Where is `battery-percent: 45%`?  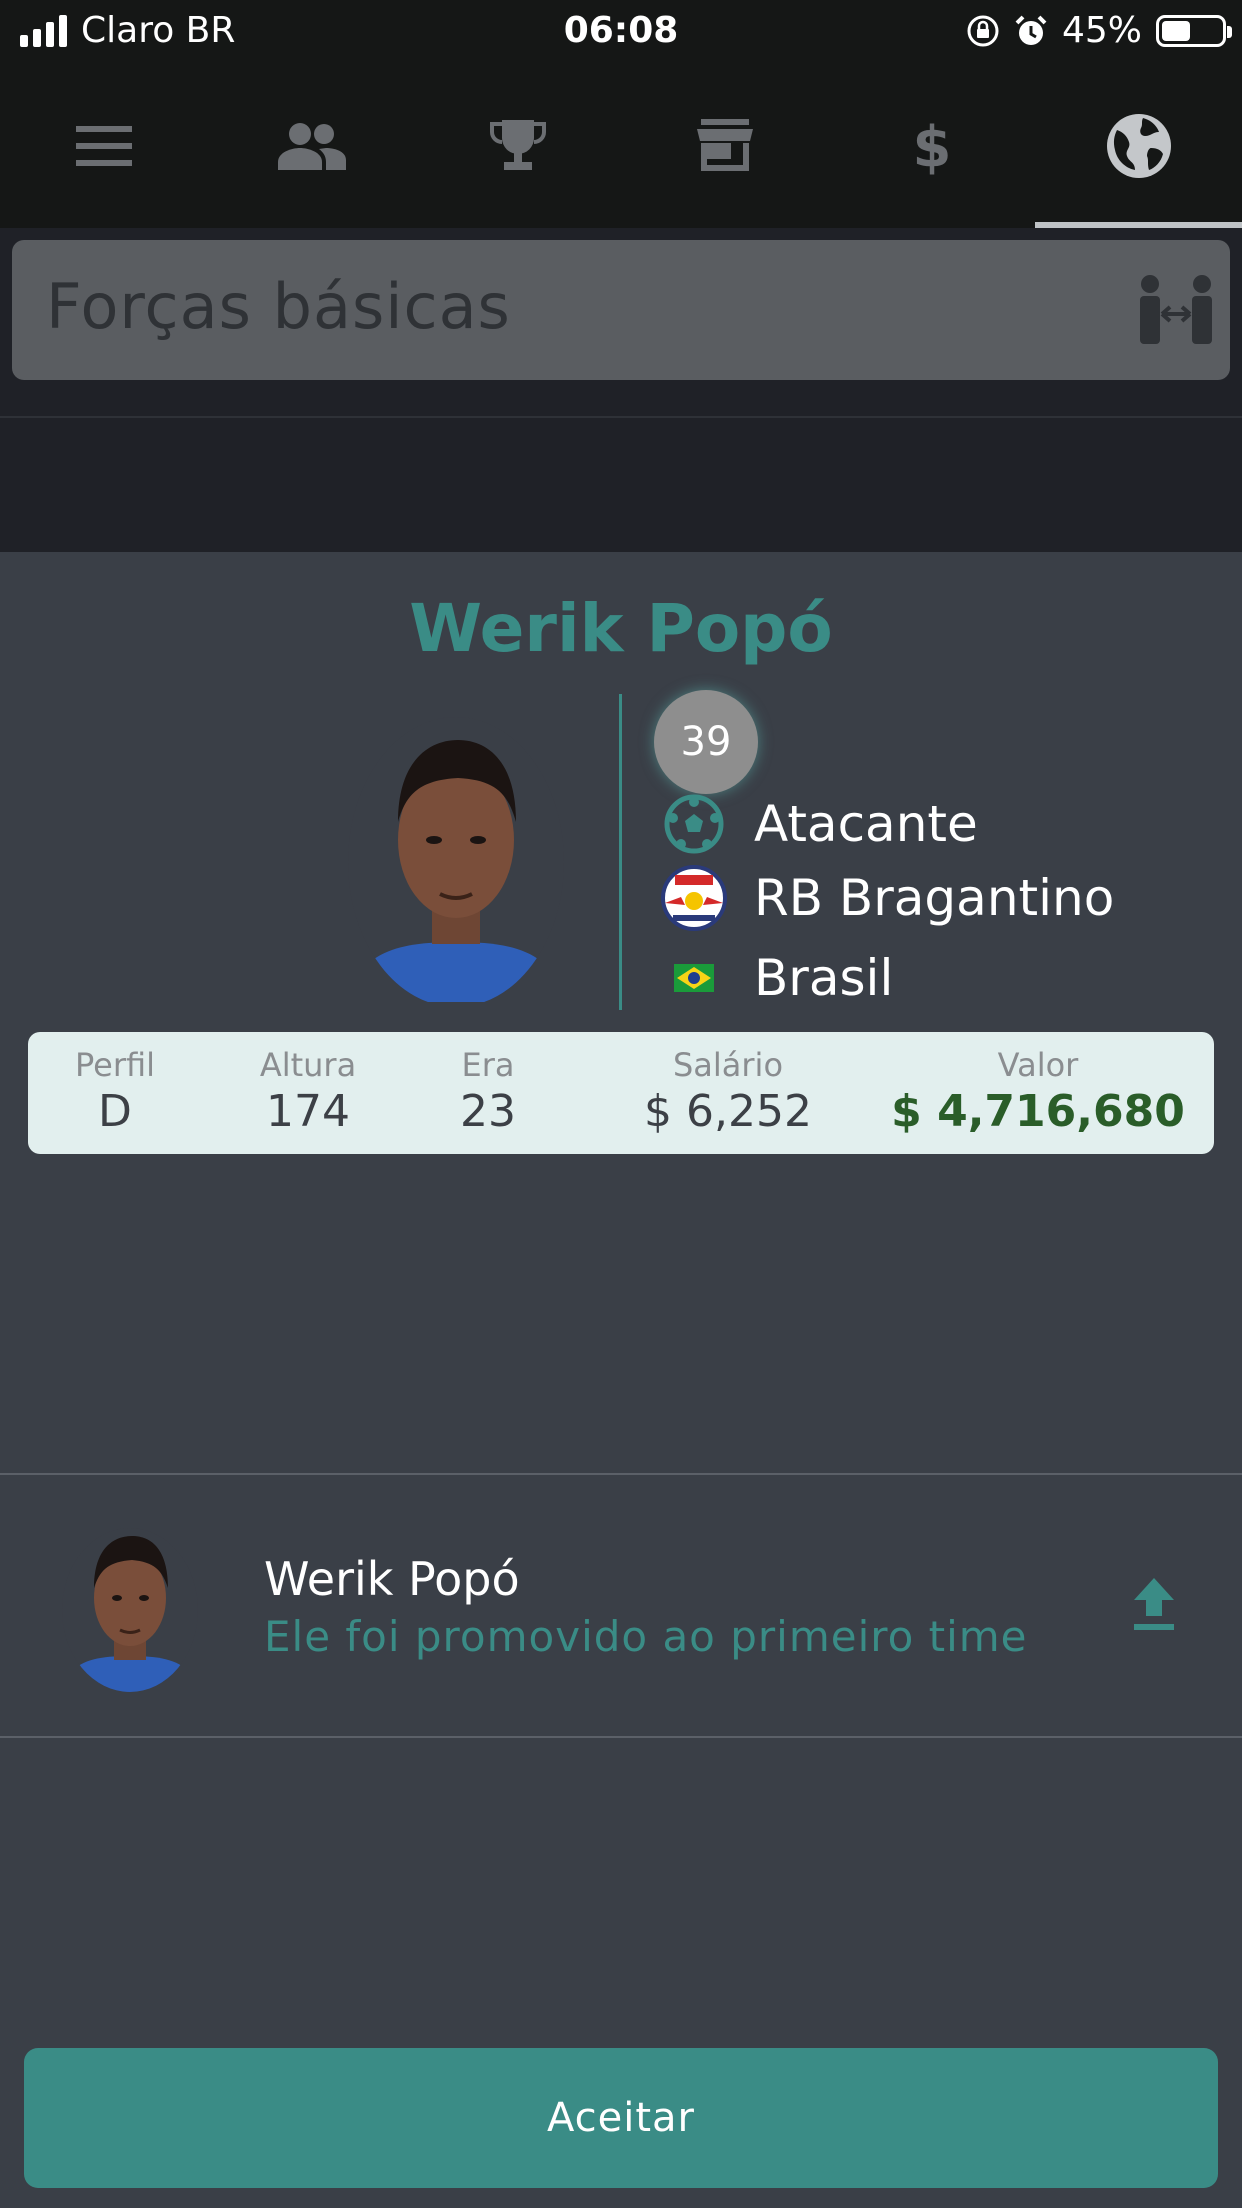 battery-percent: 45% is located at coordinates (1101, 30).